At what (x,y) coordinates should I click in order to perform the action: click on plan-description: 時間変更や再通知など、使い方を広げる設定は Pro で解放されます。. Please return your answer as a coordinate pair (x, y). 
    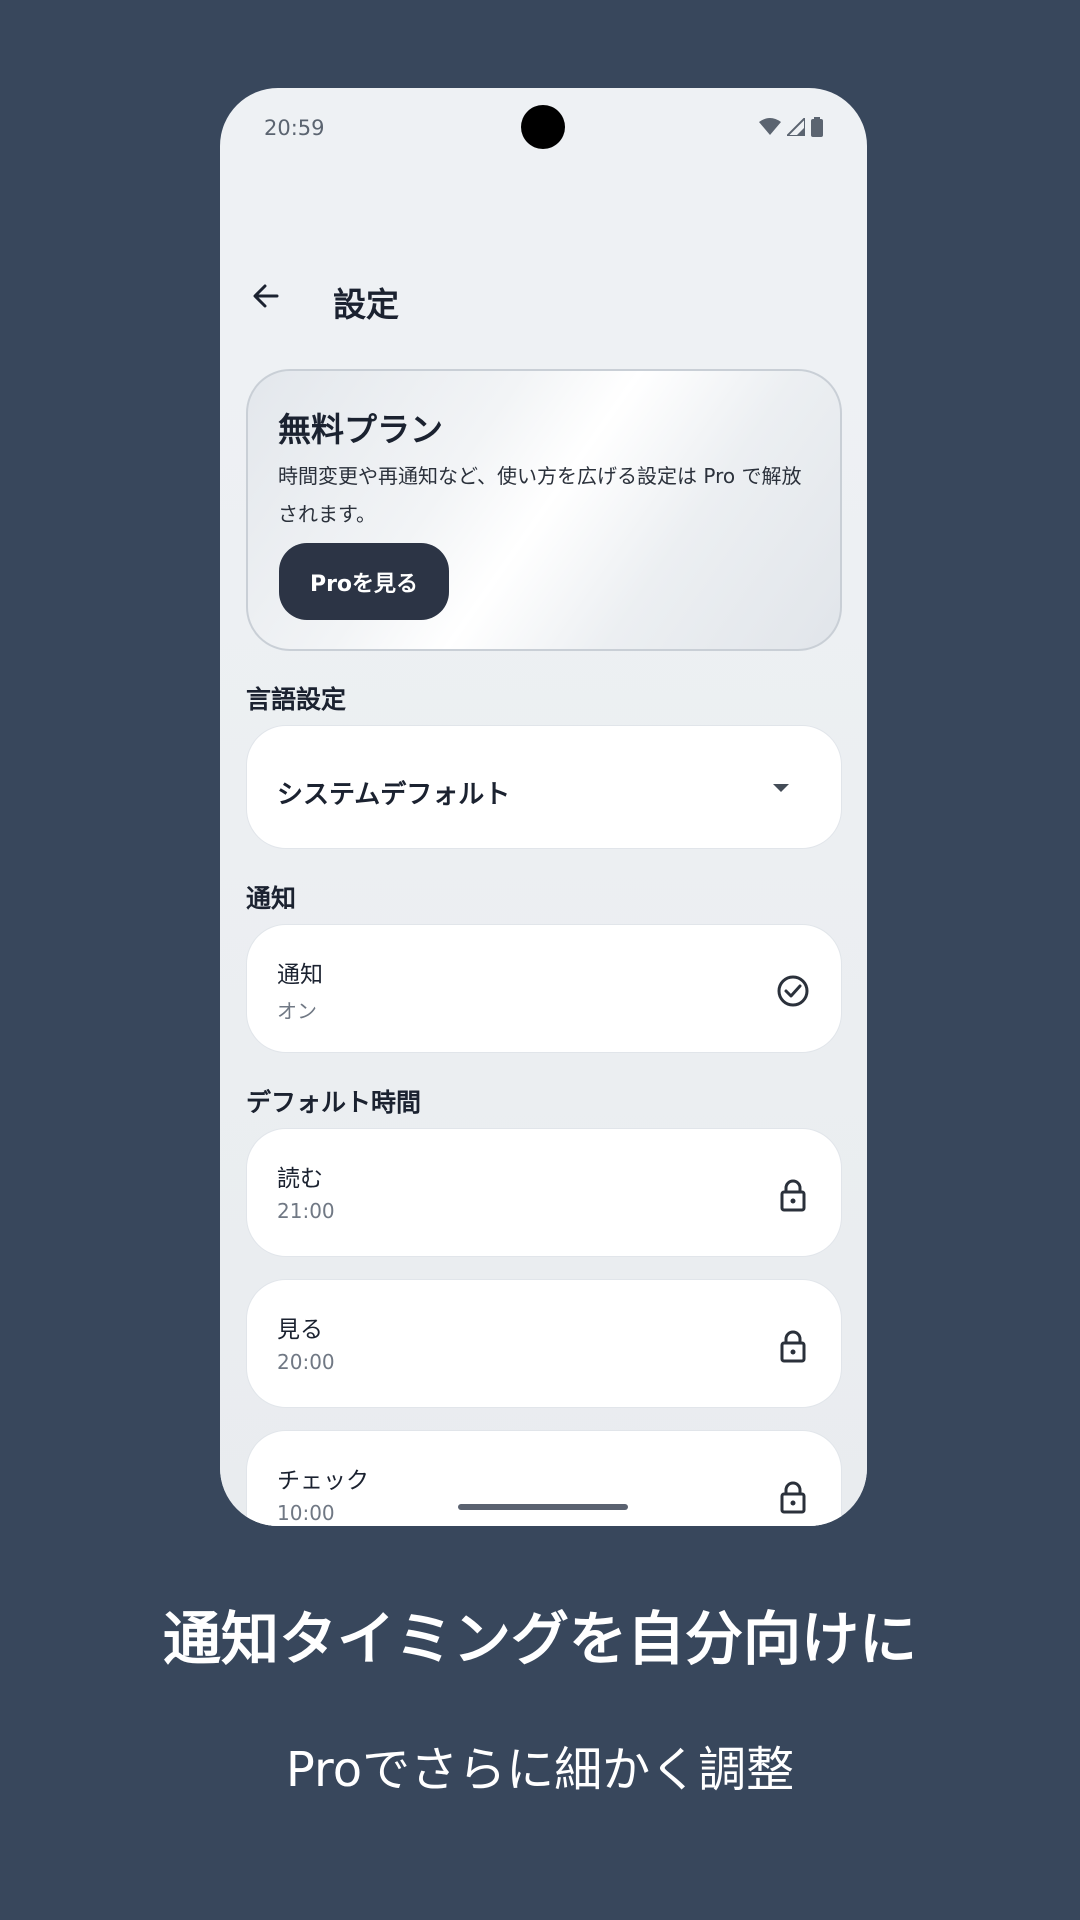
    Looking at the image, I should click on (540, 495).